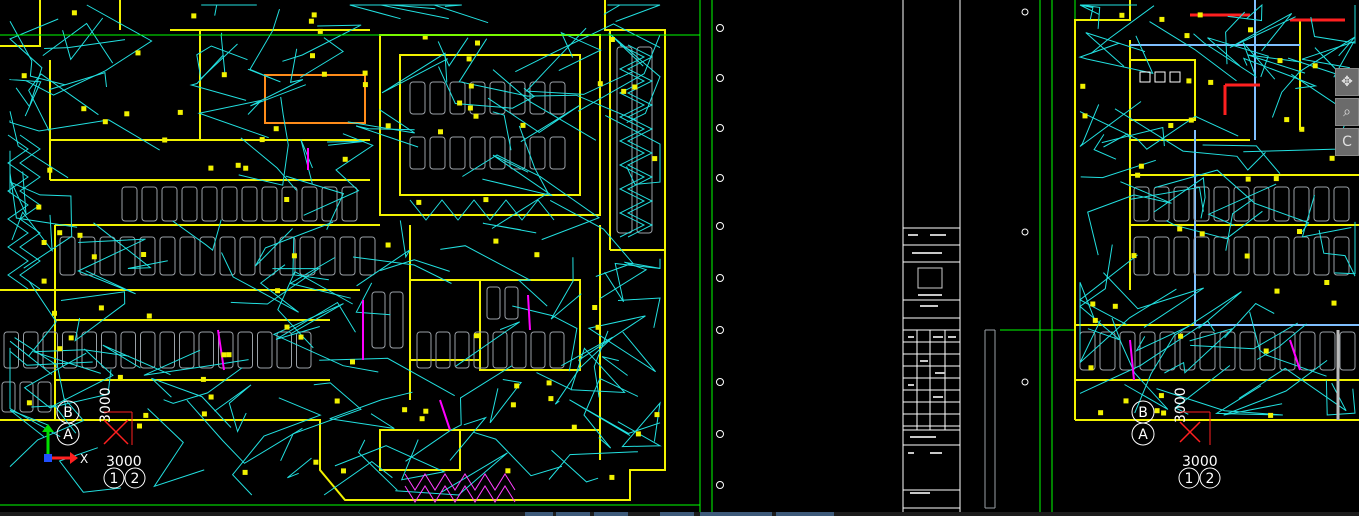  I want to click on pan-icon: ✥, so click(1347, 82).